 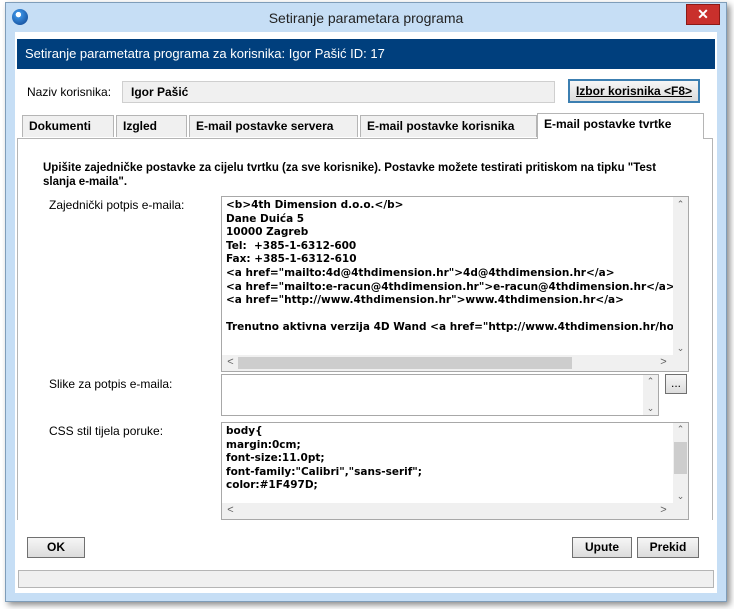 What do you see at coordinates (668, 547) in the screenshot?
I see `cancel-button: Prekid` at bounding box center [668, 547].